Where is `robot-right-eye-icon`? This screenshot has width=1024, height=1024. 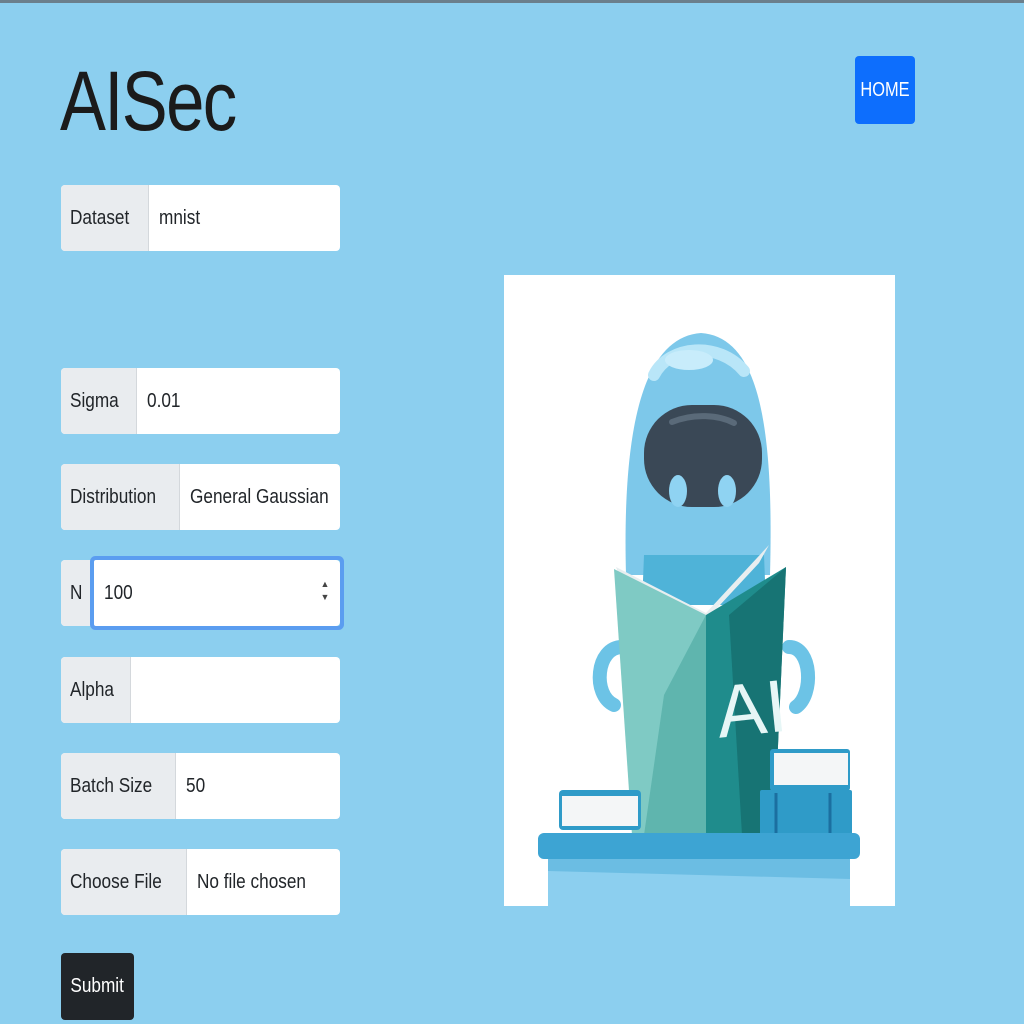 robot-right-eye-icon is located at coordinates (727, 491).